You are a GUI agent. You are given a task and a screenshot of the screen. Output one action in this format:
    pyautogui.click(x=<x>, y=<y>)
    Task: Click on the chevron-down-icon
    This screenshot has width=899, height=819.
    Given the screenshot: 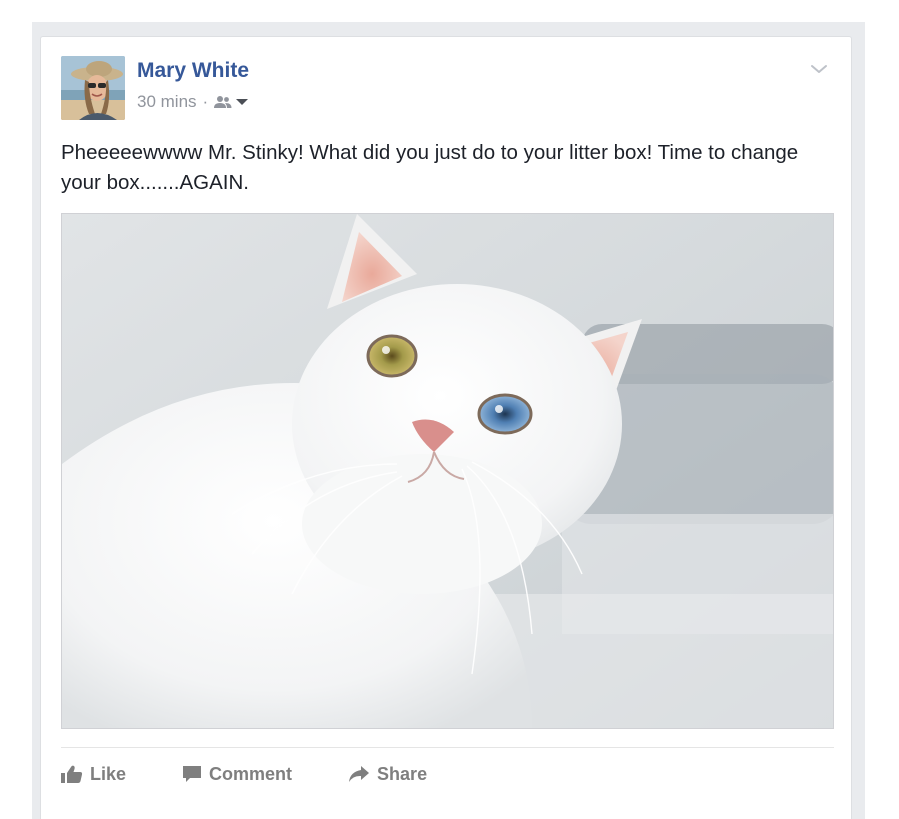 What is the action you would take?
    pyautogui.click(x=819, y=69)
    